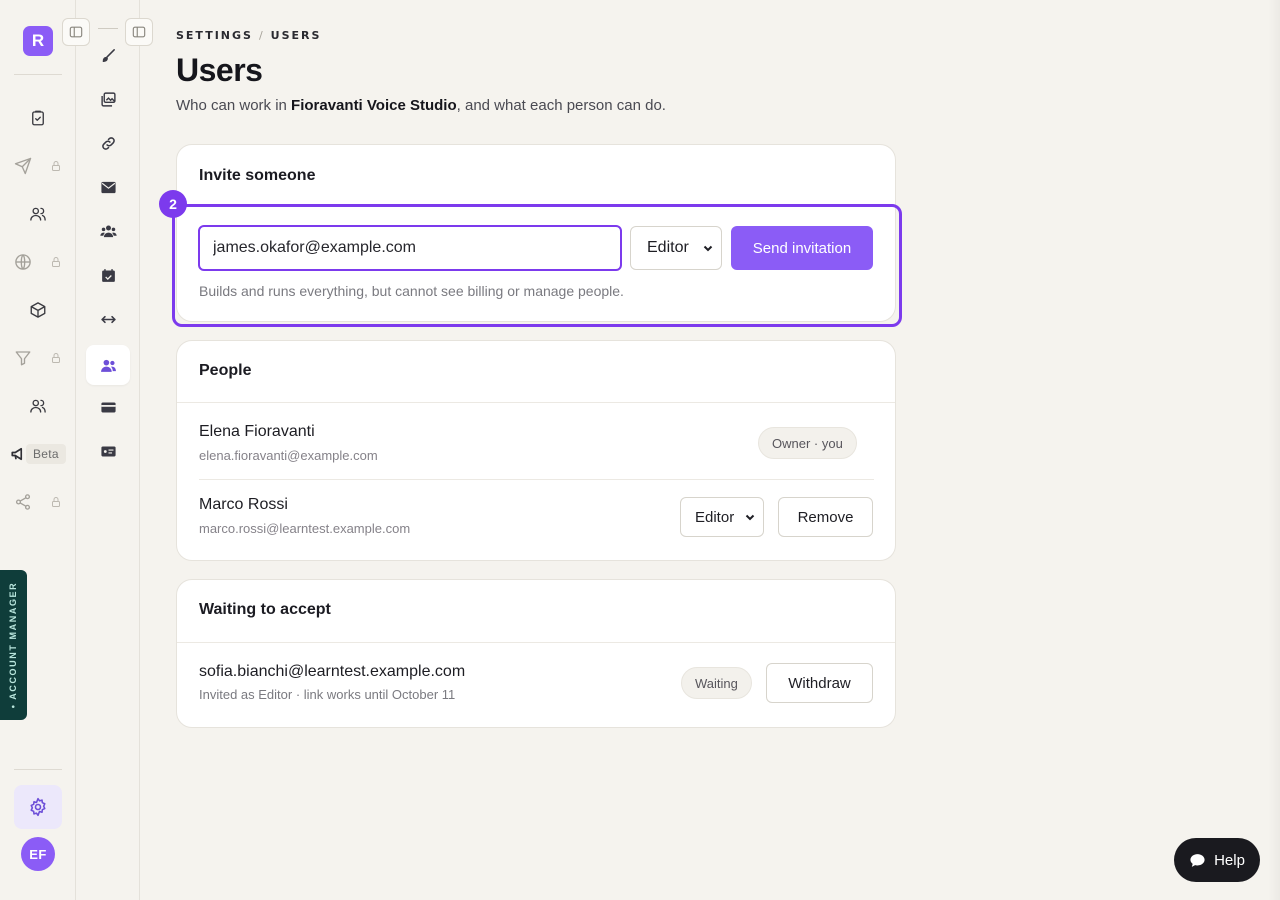  I want to click on member-email: marco.rossi@learntest.example.com, so click(305, 528).